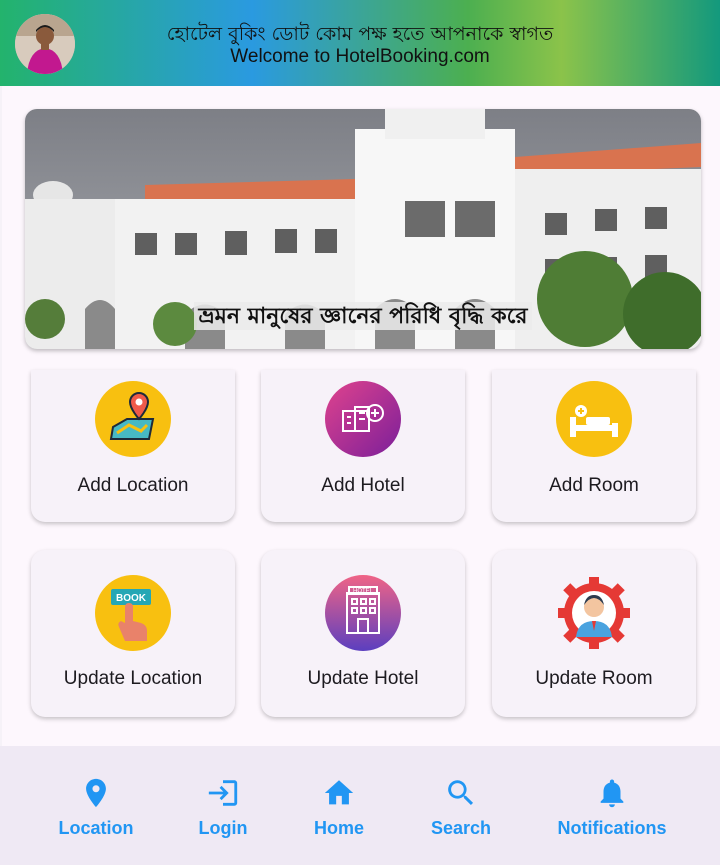 This screenshot has height=865, width=720. What do you see at coordinates (96, 828) in the screenshot?
I see `nav-location-label: Location` at bounding box center [96, 828].